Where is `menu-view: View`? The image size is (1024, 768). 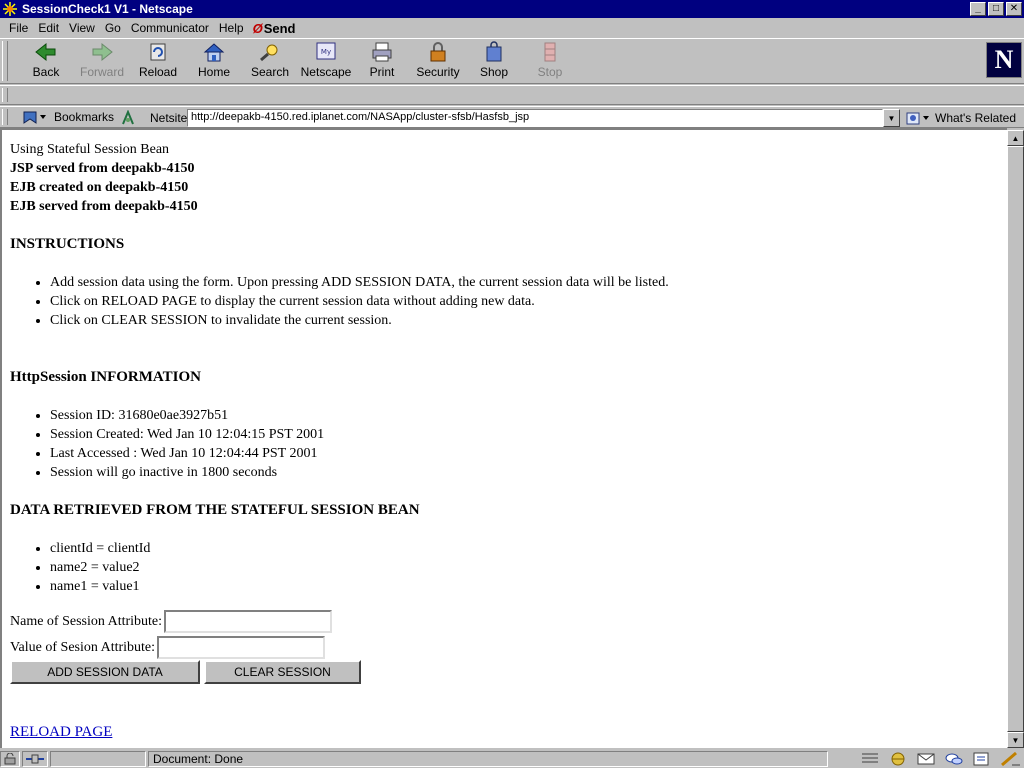 menu-view: View is located at coordinates (82, 28).